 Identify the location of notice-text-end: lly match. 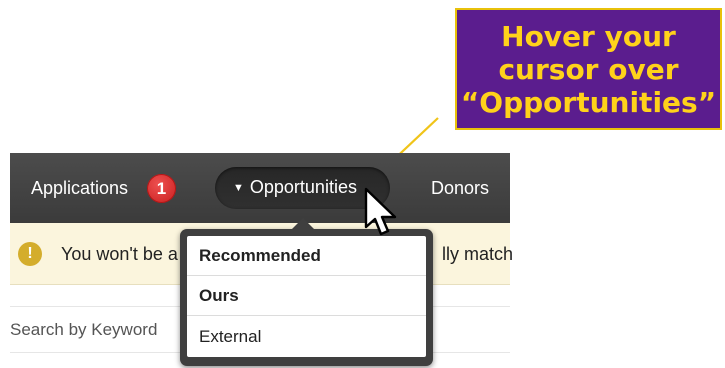
(478, 254).